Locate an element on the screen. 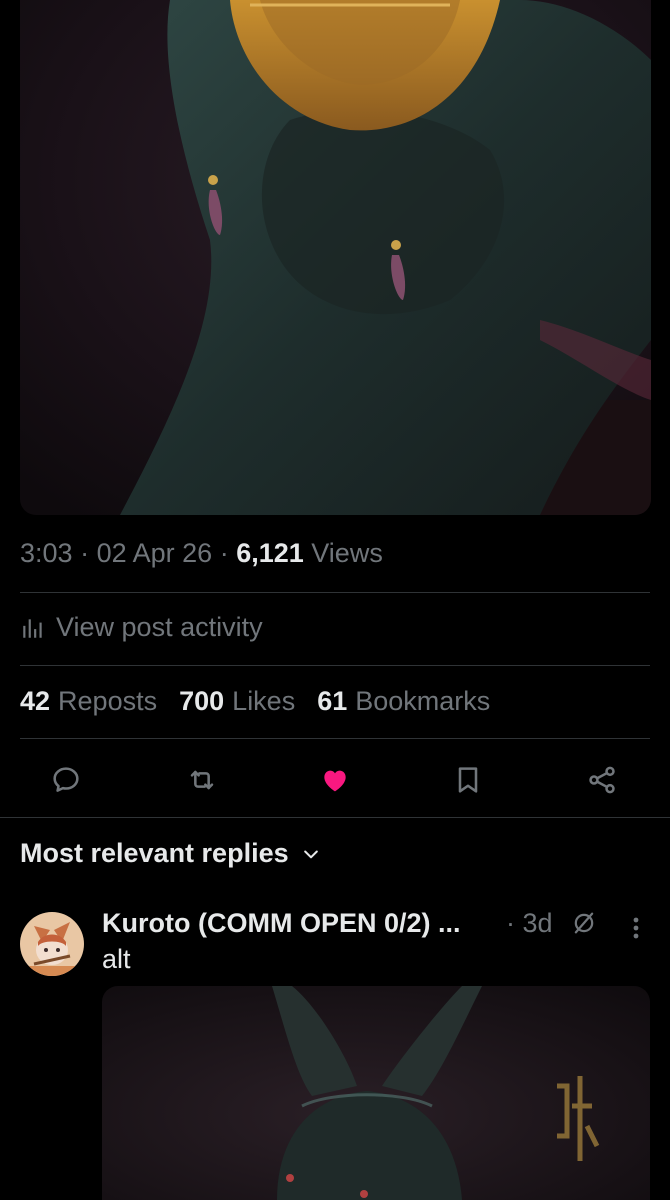 The image size is (670, 1200). reply-text: alt is located at coordinates (116, 959).